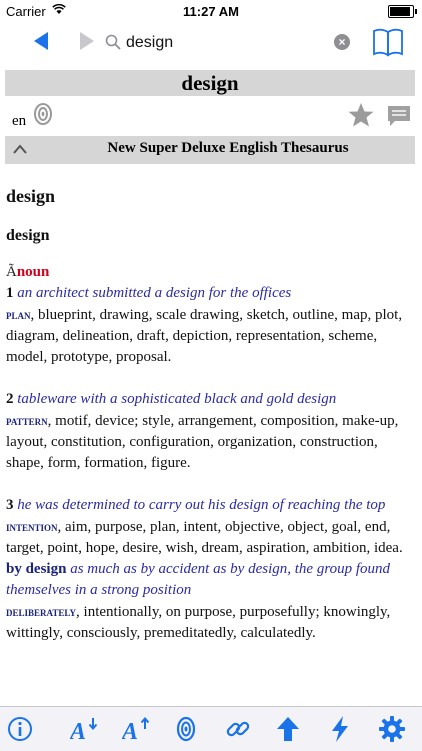 This screenshot has height=751, width=422. What do you see at coordinates (20, 149) in the screenshot?
I see `chevron-up-icon` at bounding box center [20, 149].